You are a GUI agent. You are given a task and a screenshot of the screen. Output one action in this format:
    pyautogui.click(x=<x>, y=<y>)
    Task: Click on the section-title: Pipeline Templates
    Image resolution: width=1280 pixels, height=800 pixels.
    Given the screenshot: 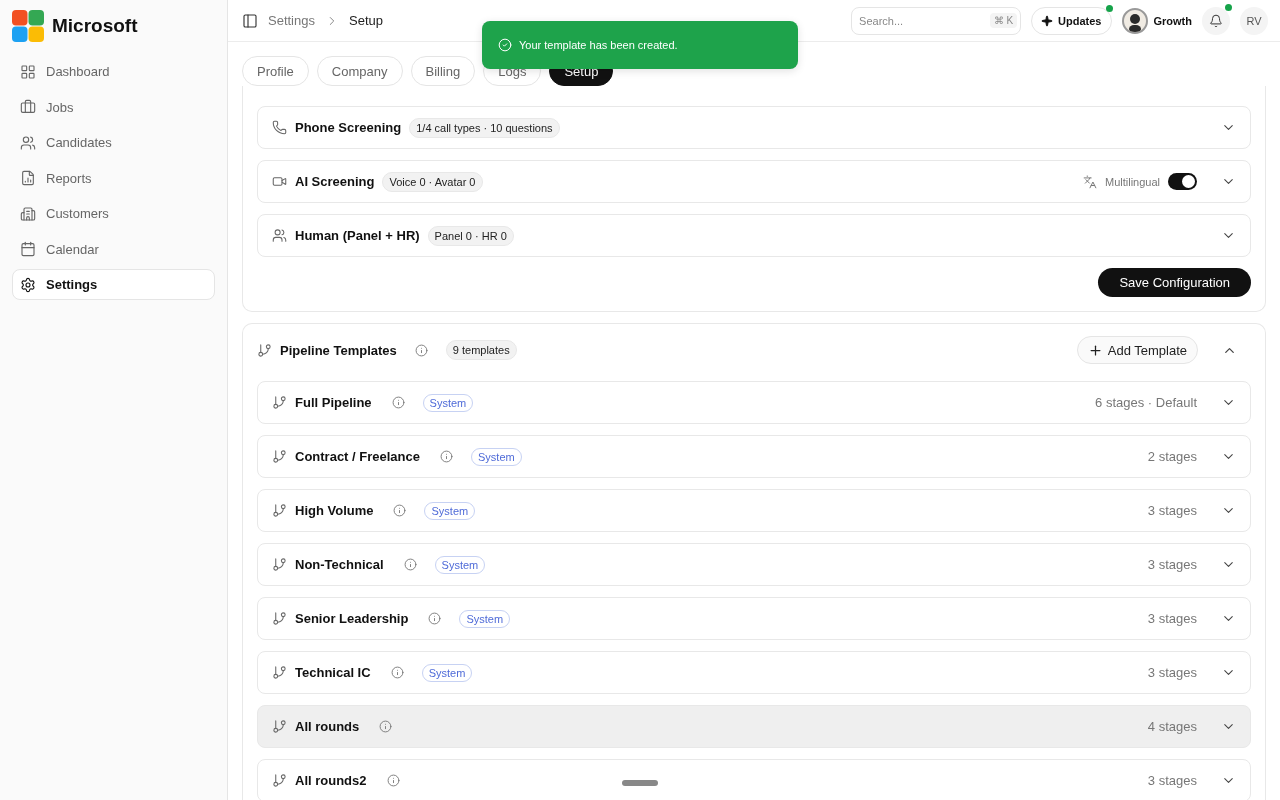 What is the action you would take?
    pyautogui.click(x=338, y=350)
    